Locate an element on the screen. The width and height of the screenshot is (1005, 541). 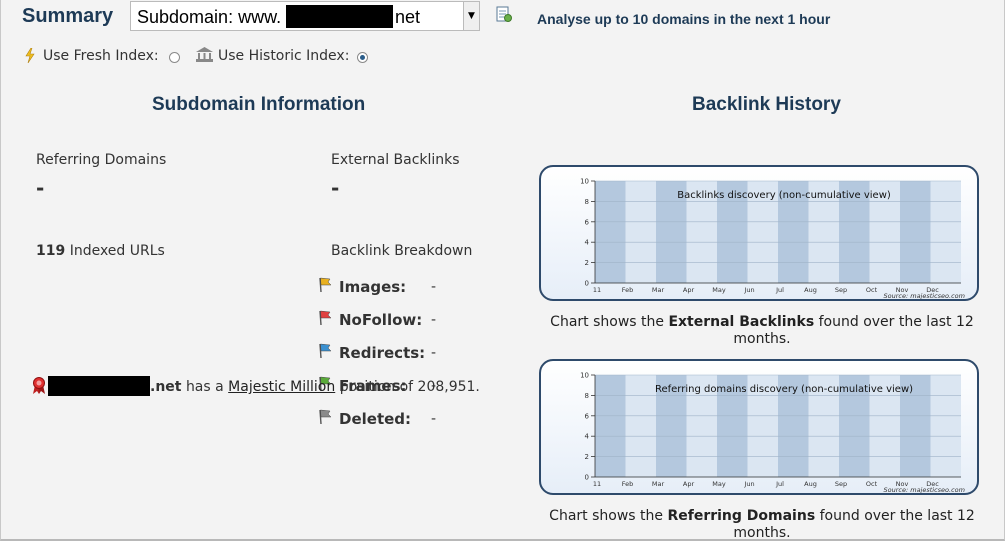
historic-index-radio is located at coordinates (362, 57).